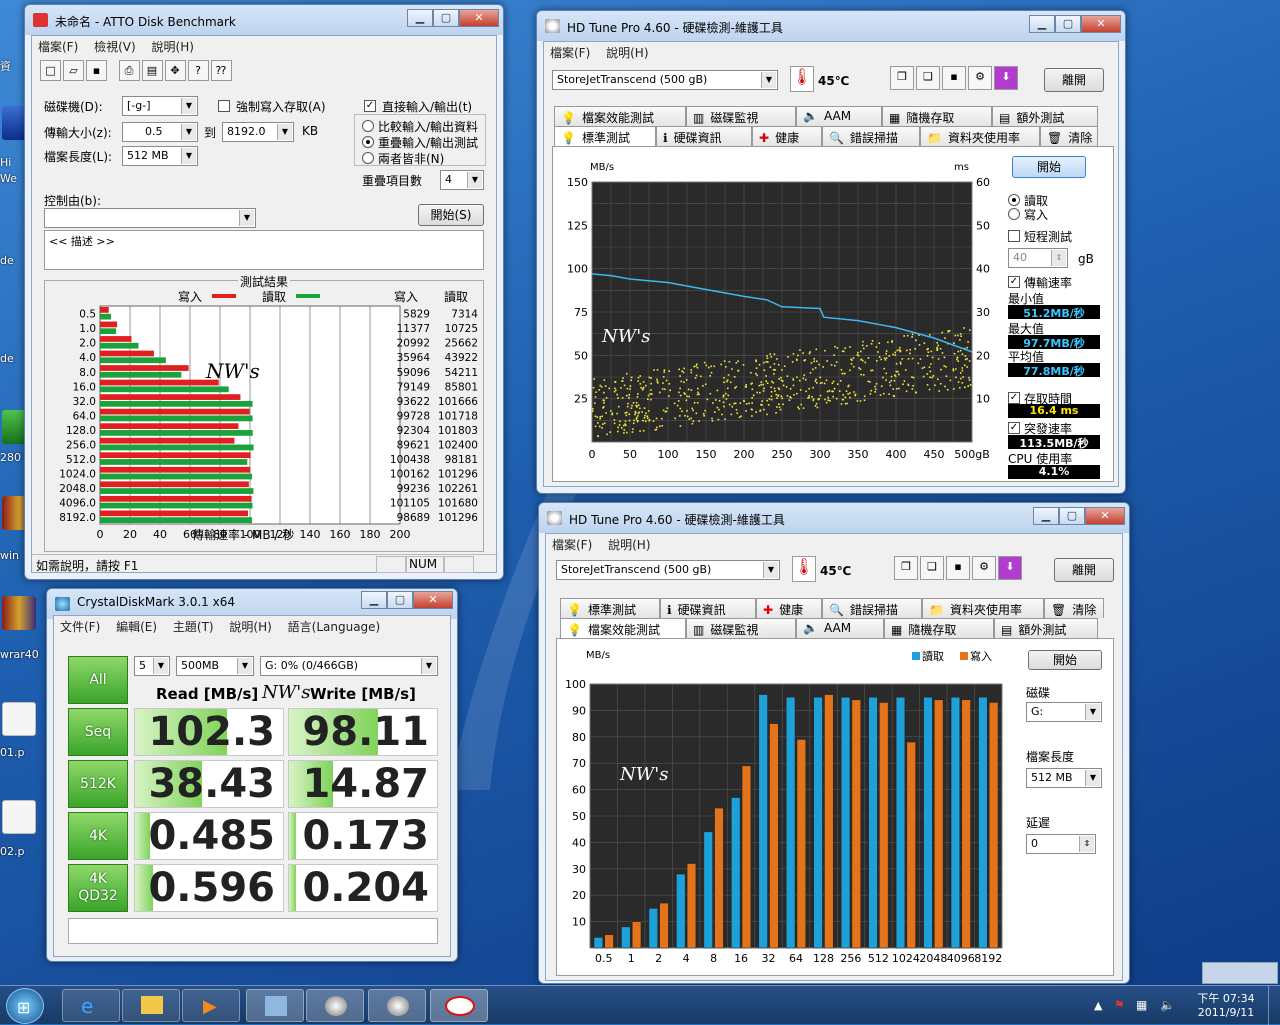  Describe the element at coordinates (902, 78) in the screenshot. I see `copy-icon: ❐` at that location.